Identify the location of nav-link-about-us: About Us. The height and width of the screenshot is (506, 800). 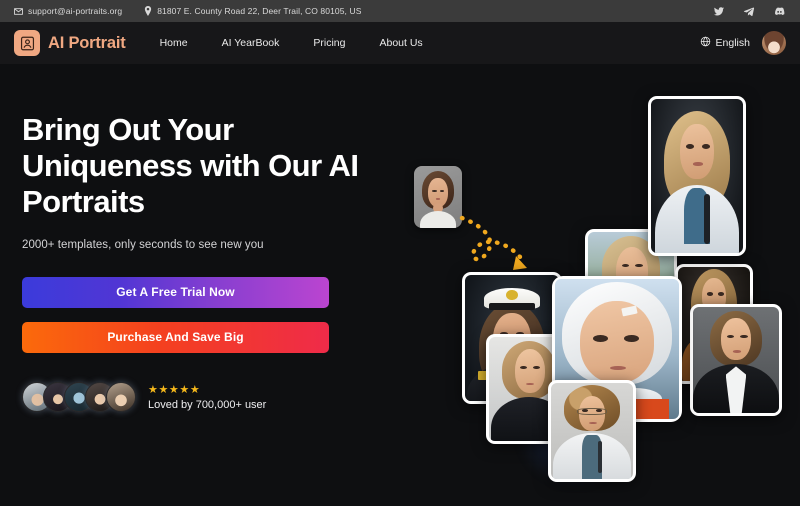
(400, 43).